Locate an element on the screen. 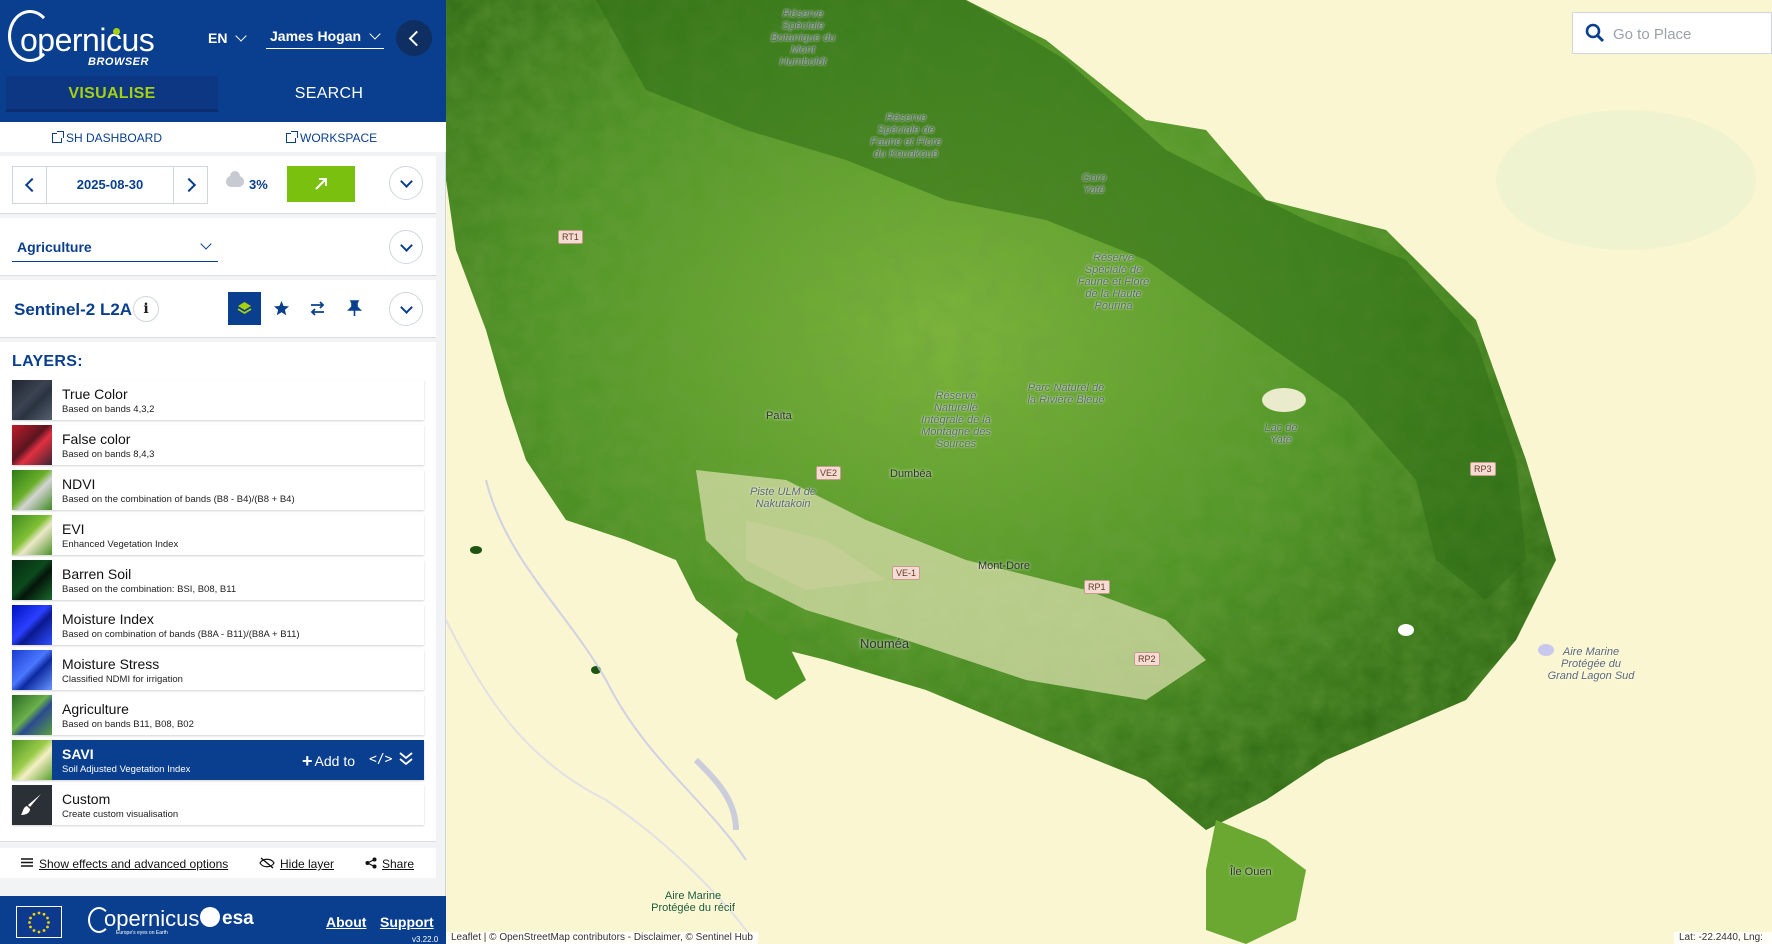 Image resolution: width=1772 pixels, height=944 pixels. logo-text: opernicus is located at coordinates (87, 40).